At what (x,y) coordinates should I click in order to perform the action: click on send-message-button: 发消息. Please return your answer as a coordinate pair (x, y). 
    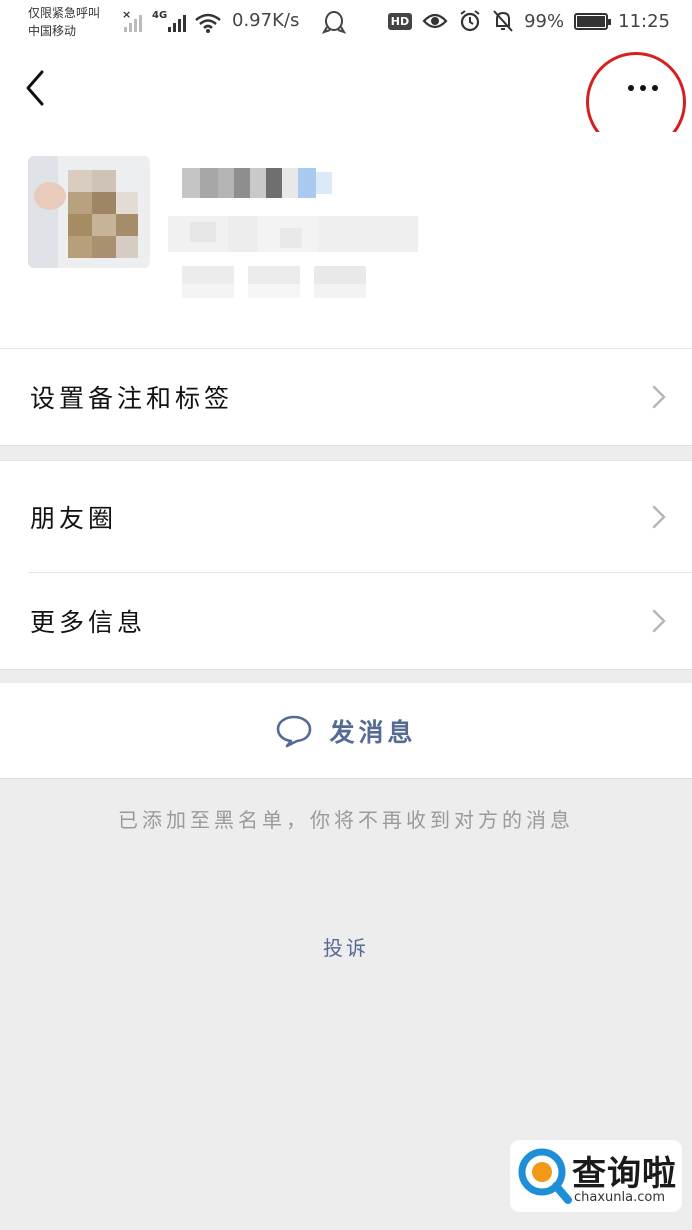
    Looking at the image, I should click on (346, 731).